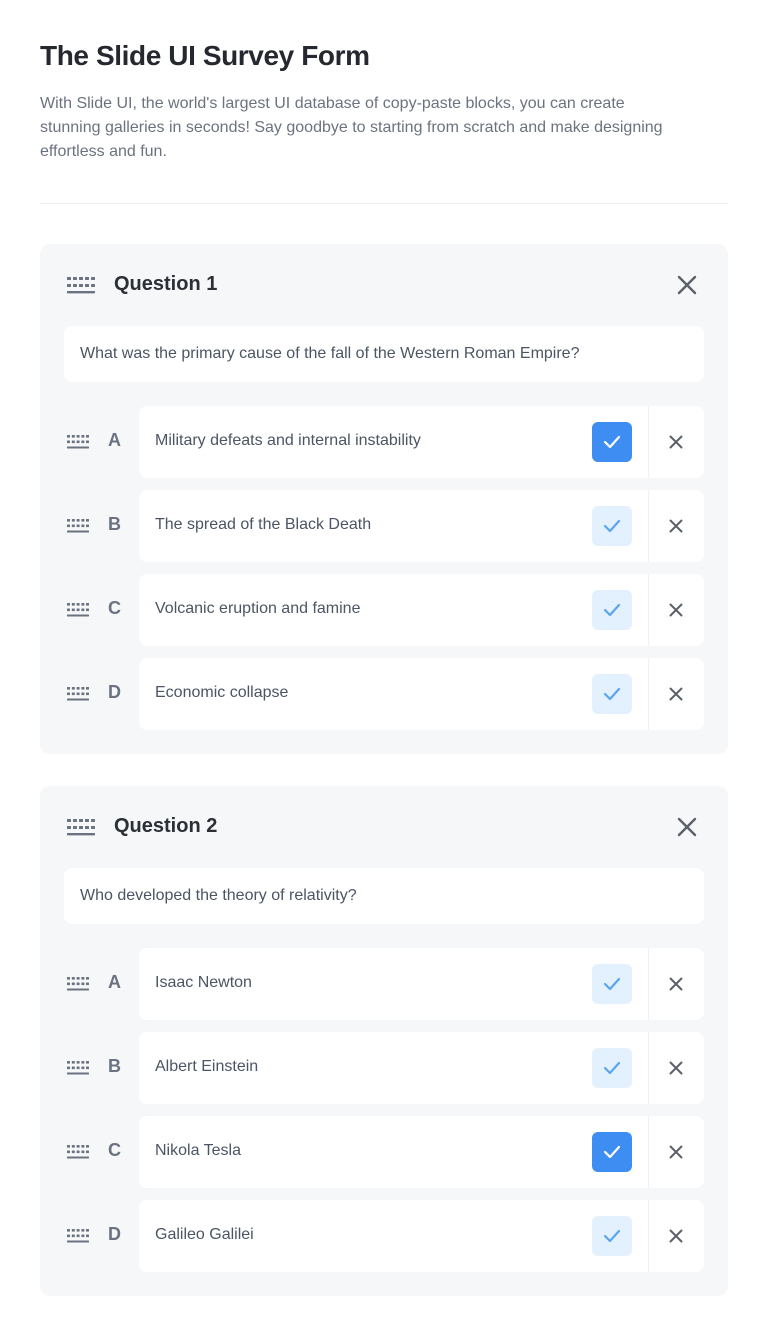  I want to click on question-header: Question 2, so click(384, 827).